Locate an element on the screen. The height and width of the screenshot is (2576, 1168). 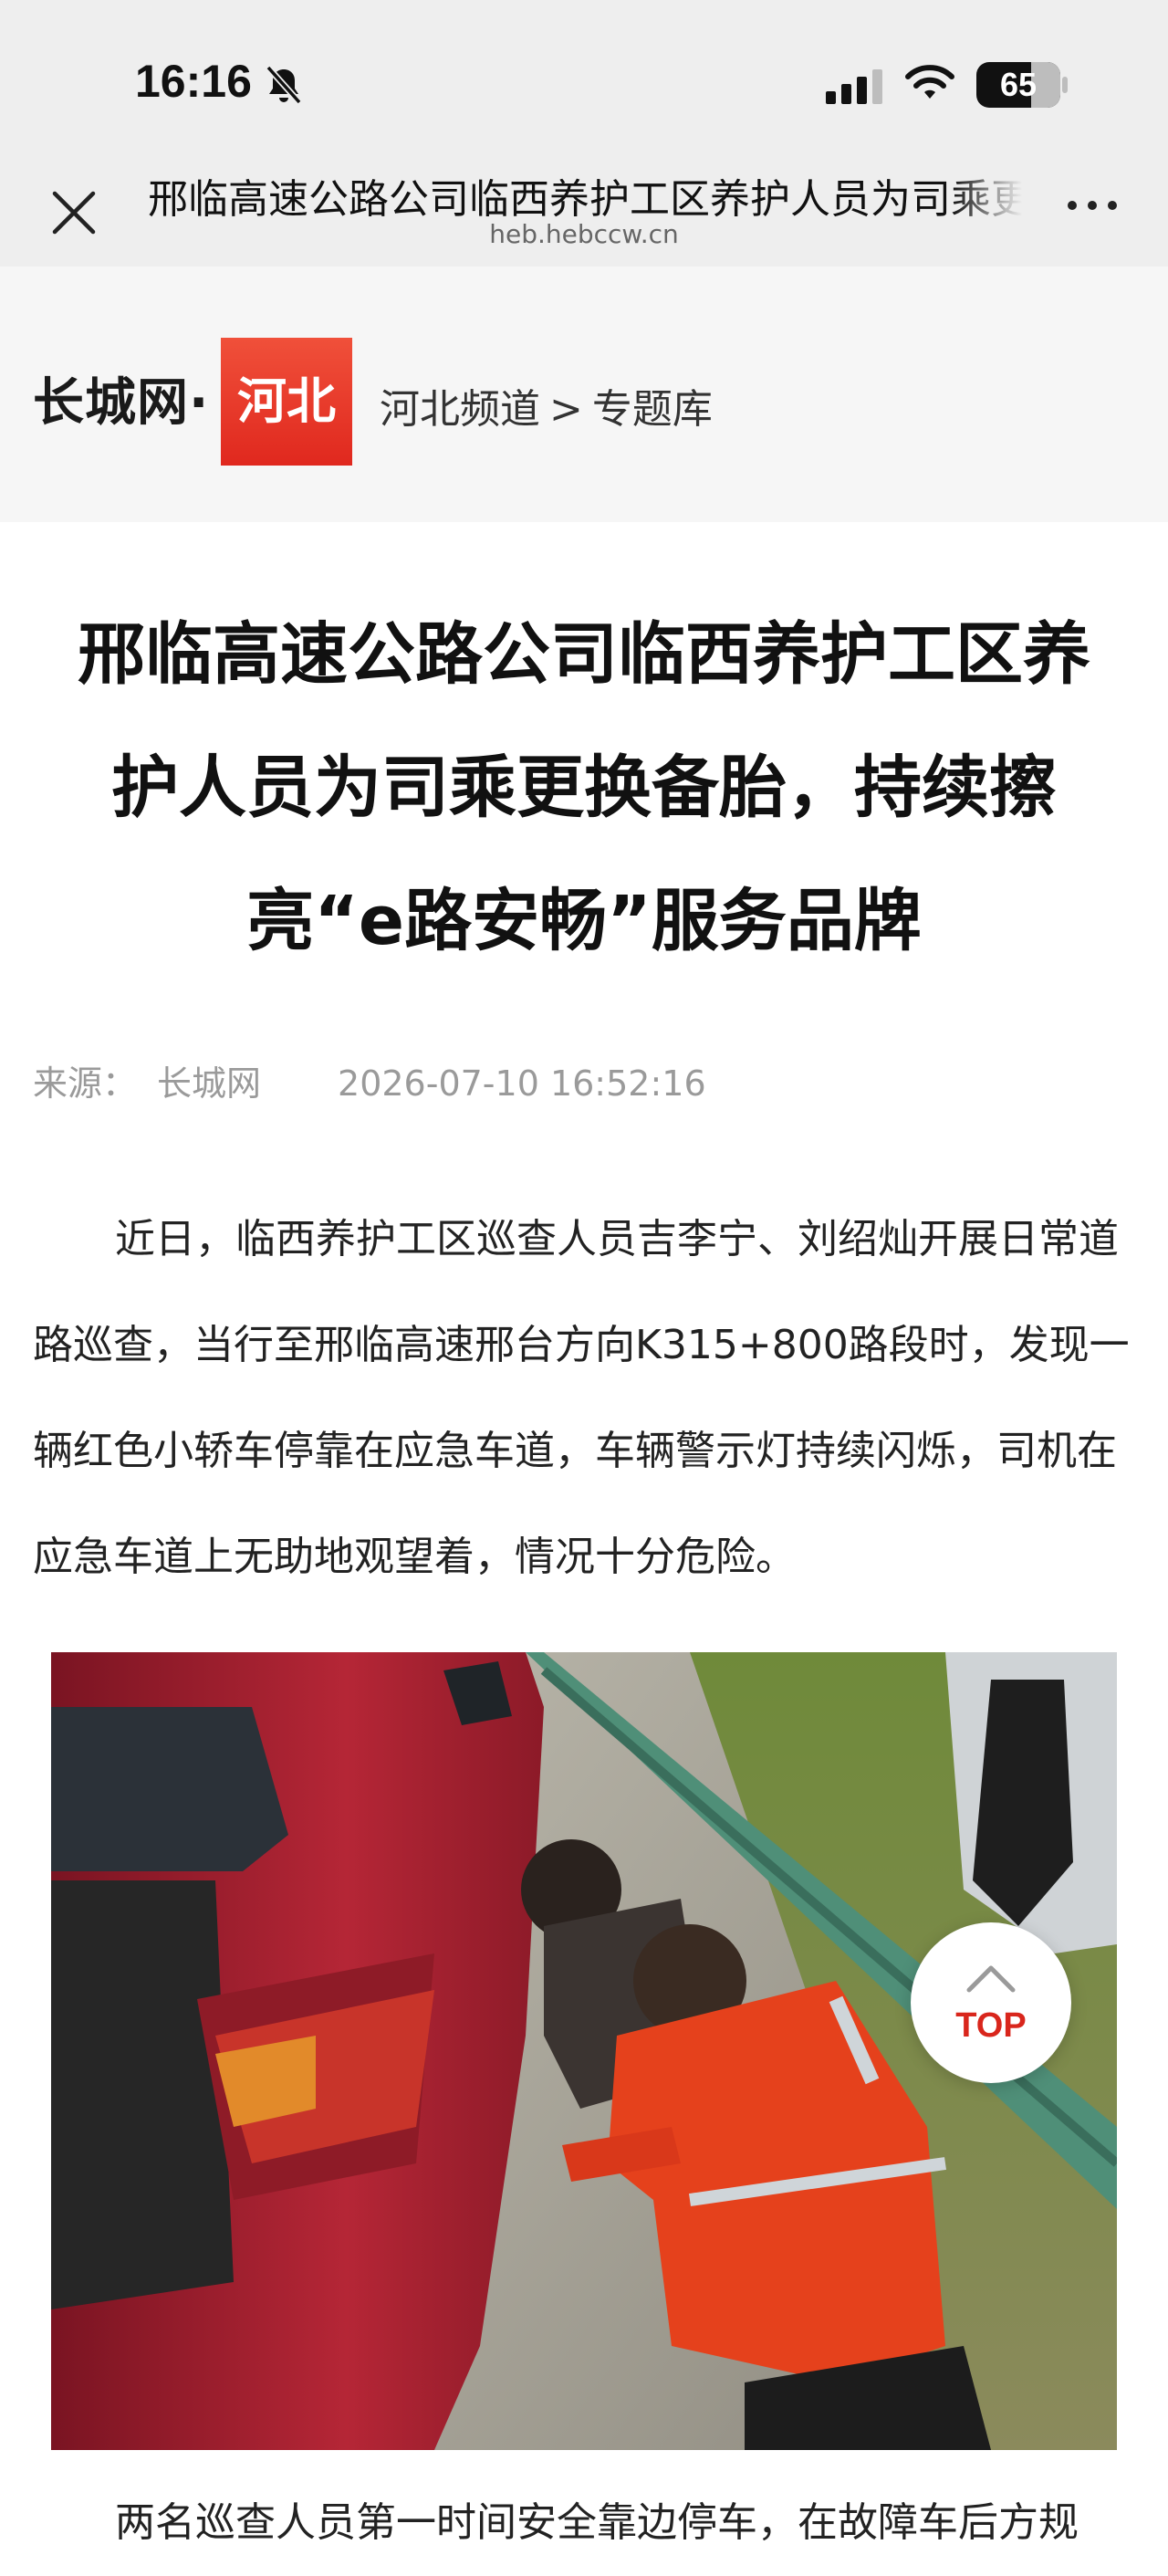
back-to-top-button: TOP is located at coordinates (991, 2003).